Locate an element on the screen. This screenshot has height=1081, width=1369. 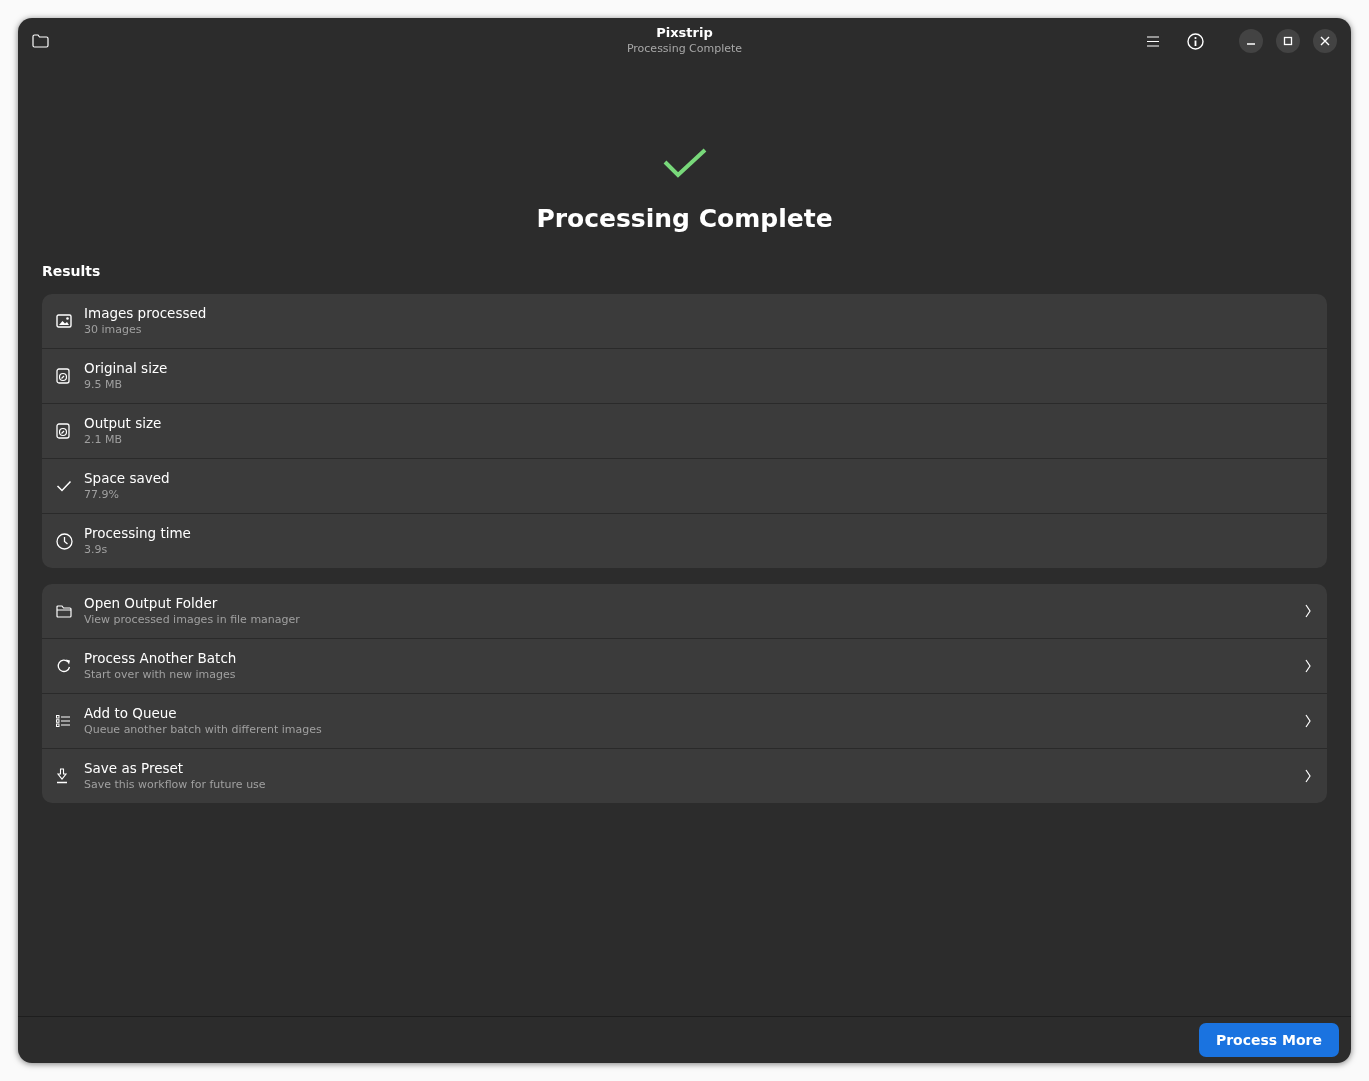
row-value: 30 images is located at coordinates (113, 330).